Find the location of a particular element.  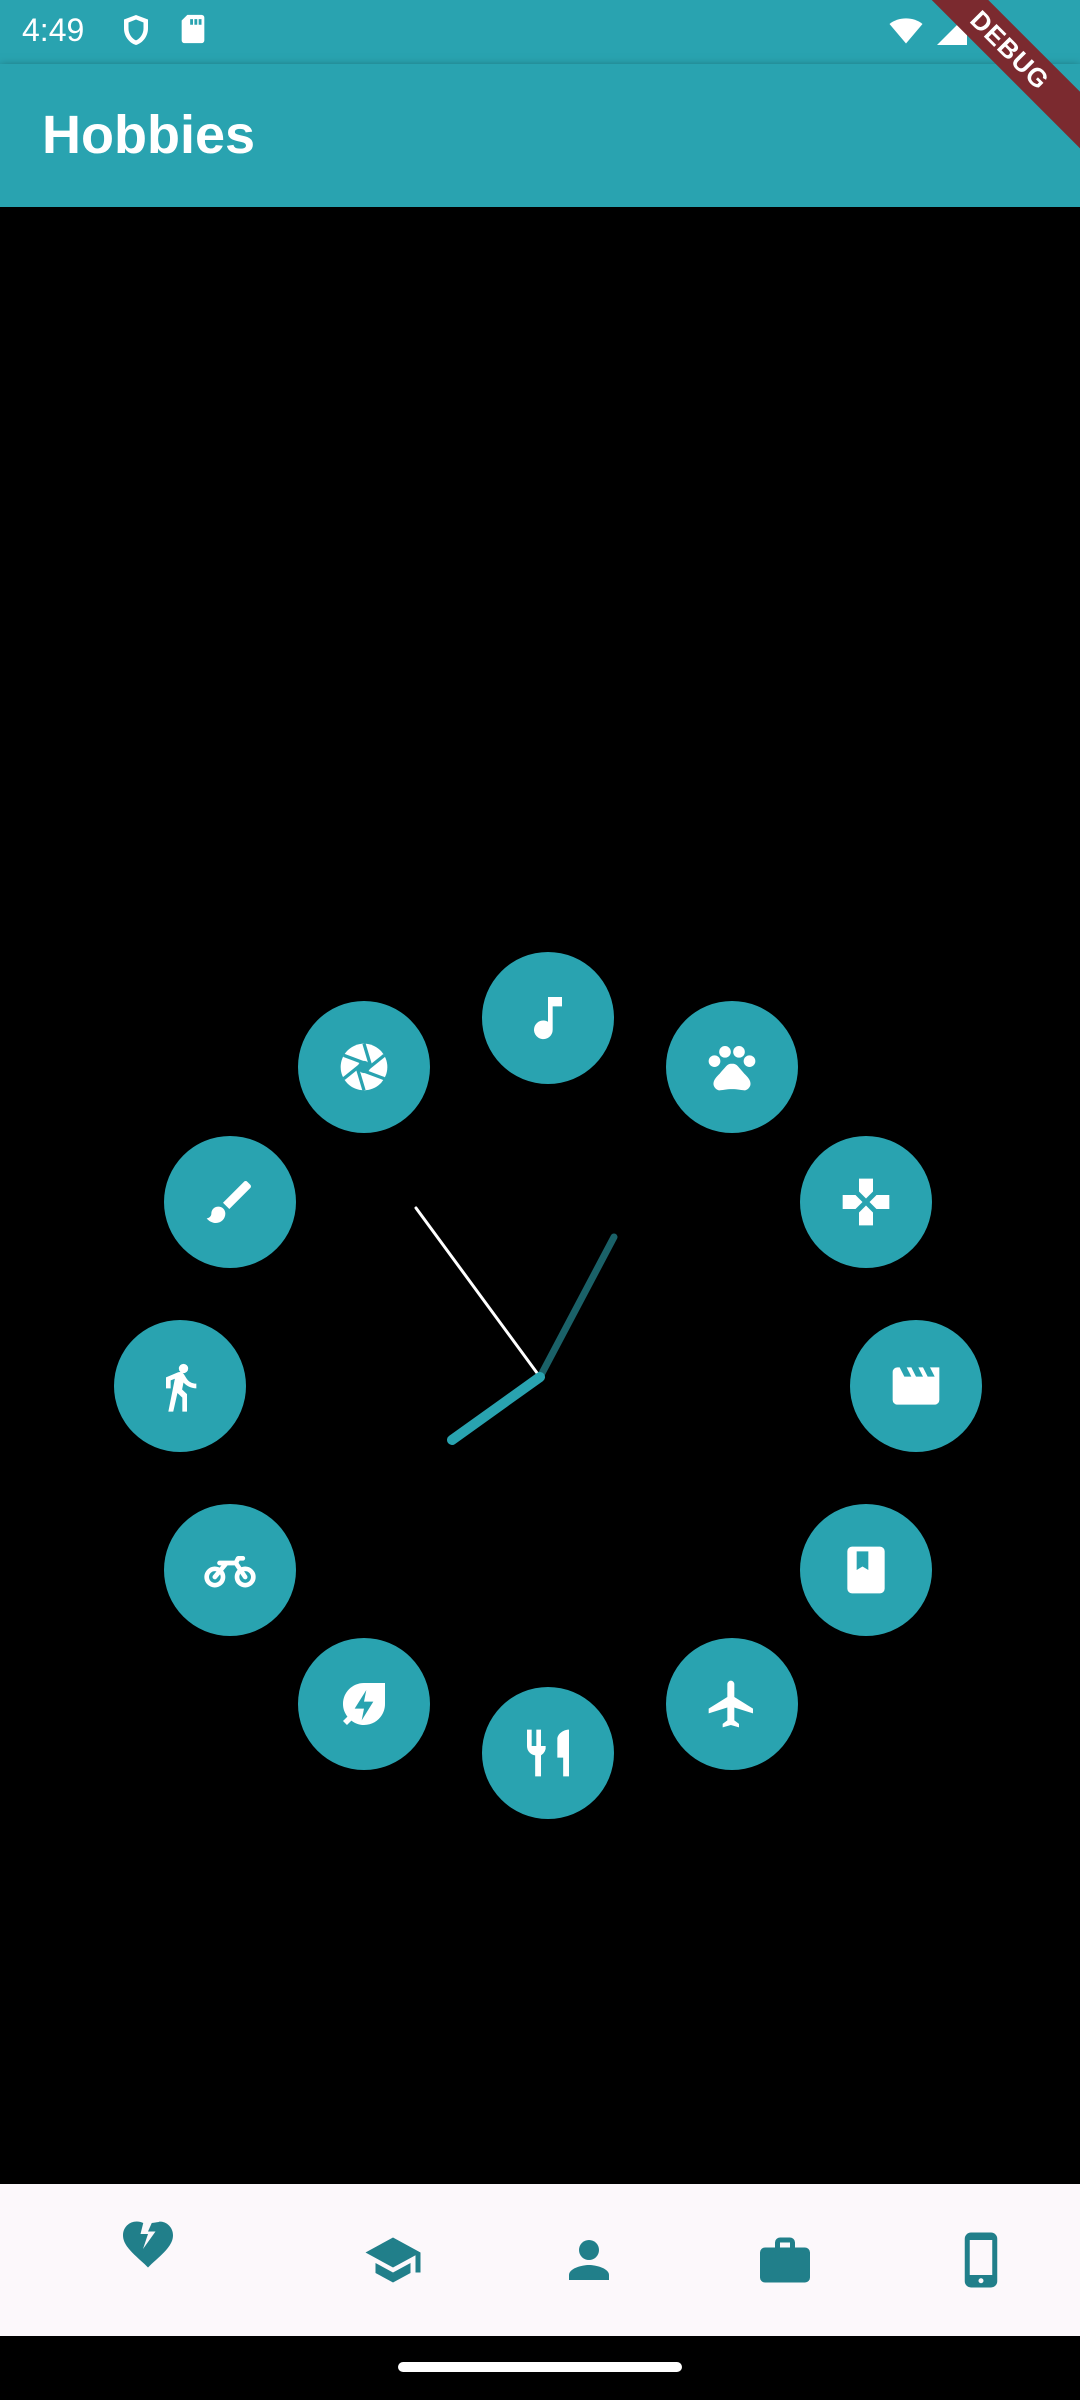

airplane-icon is located at coordinates (730, 1704).